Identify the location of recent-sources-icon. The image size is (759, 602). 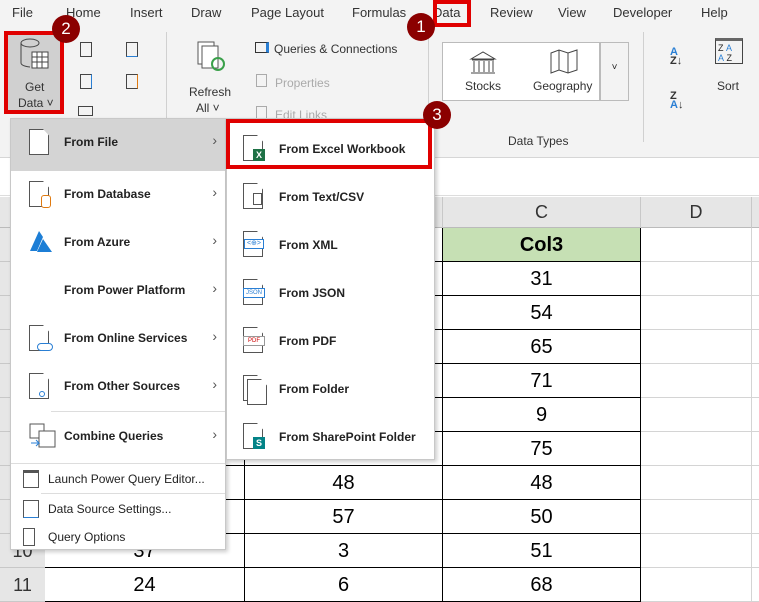
(132, 49).